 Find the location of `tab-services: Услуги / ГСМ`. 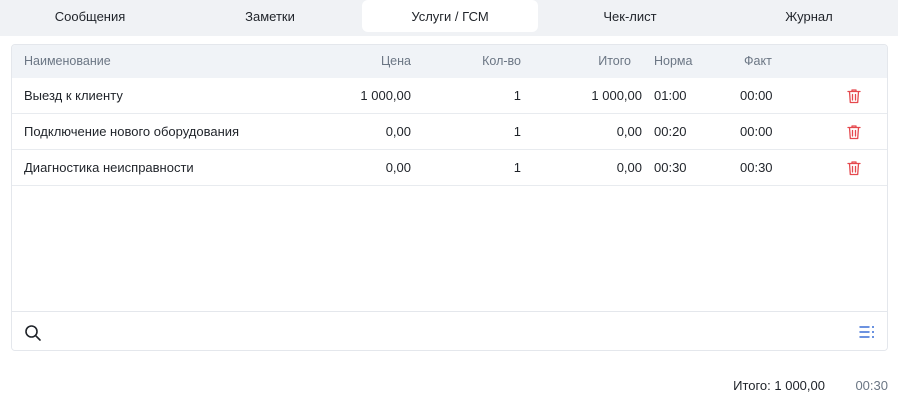

tab-services: Услуги / ГСМ is located at coordinates (450, 16).